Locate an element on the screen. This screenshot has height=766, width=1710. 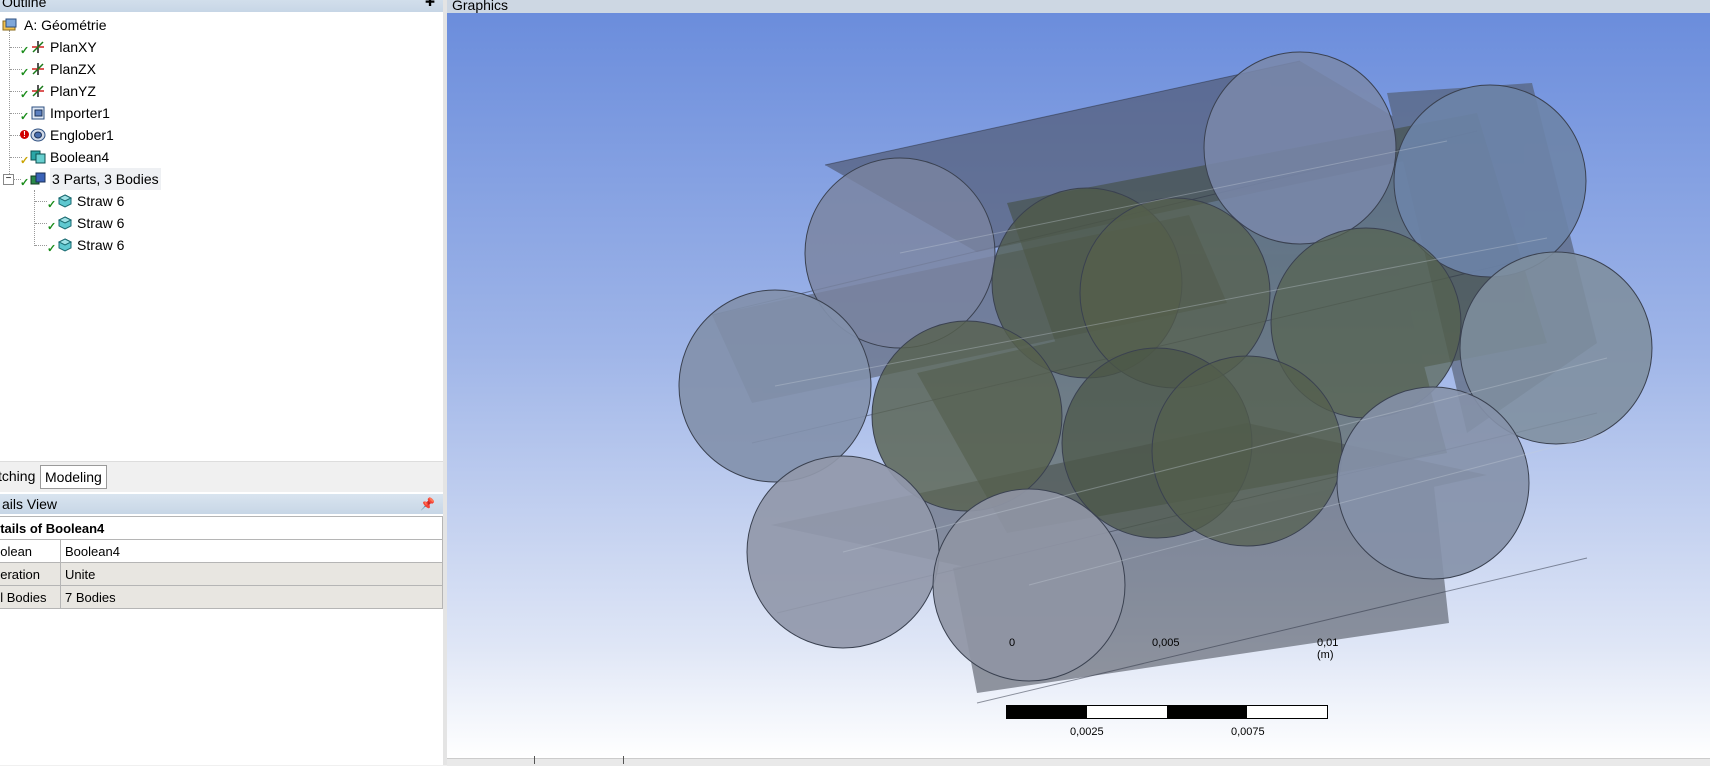
check-icon: ✓ is located at coordinates (52, 249).